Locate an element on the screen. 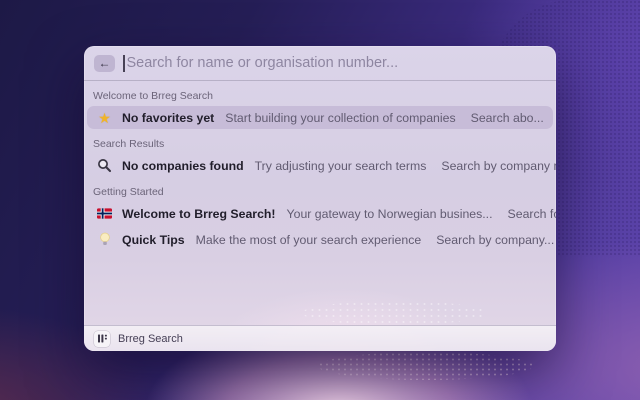  row-subtitle: Make the most of your search experience is located at coordinates (308, 239).